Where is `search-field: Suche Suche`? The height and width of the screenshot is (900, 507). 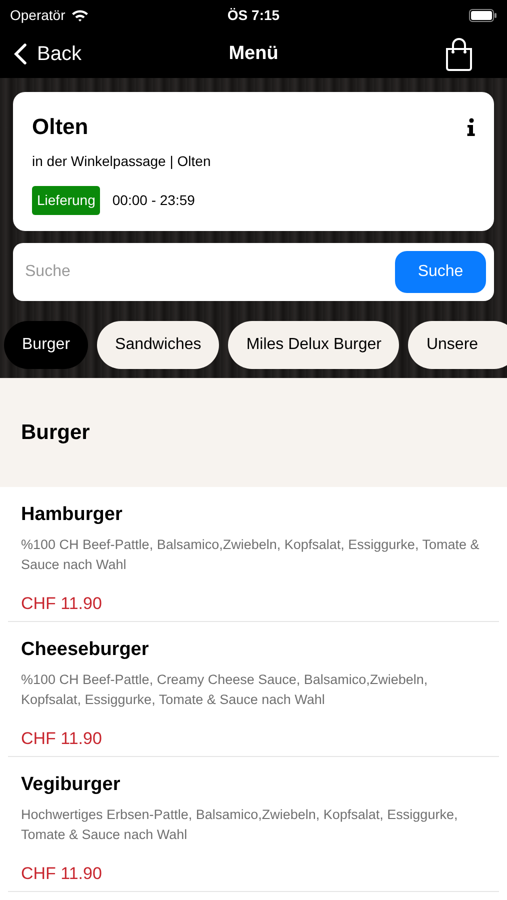
search-field: Suche Suche is located at coordinates (253, 272).